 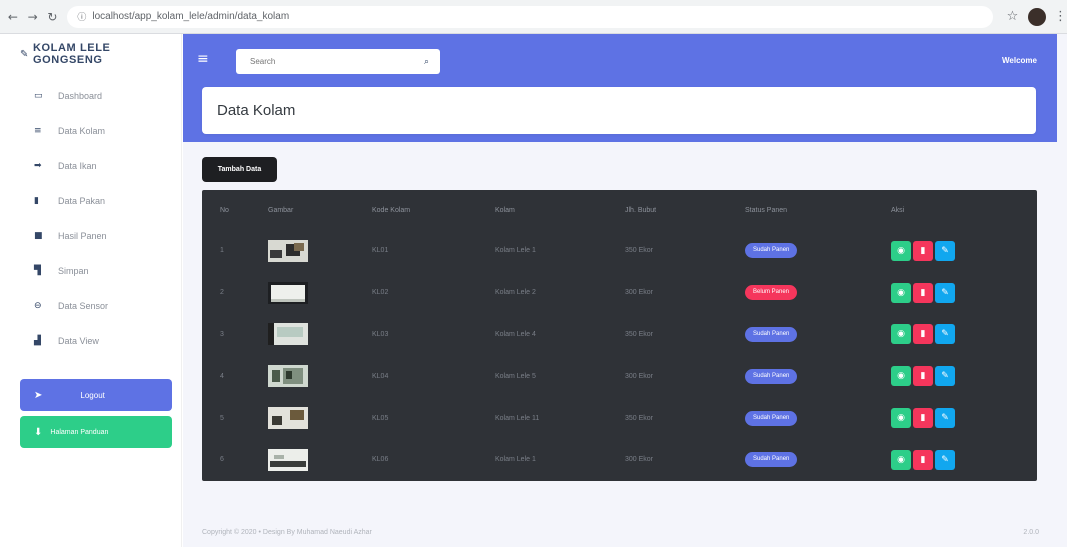 I want to click on cell-kode: KL01, so click(x=380, y=251).